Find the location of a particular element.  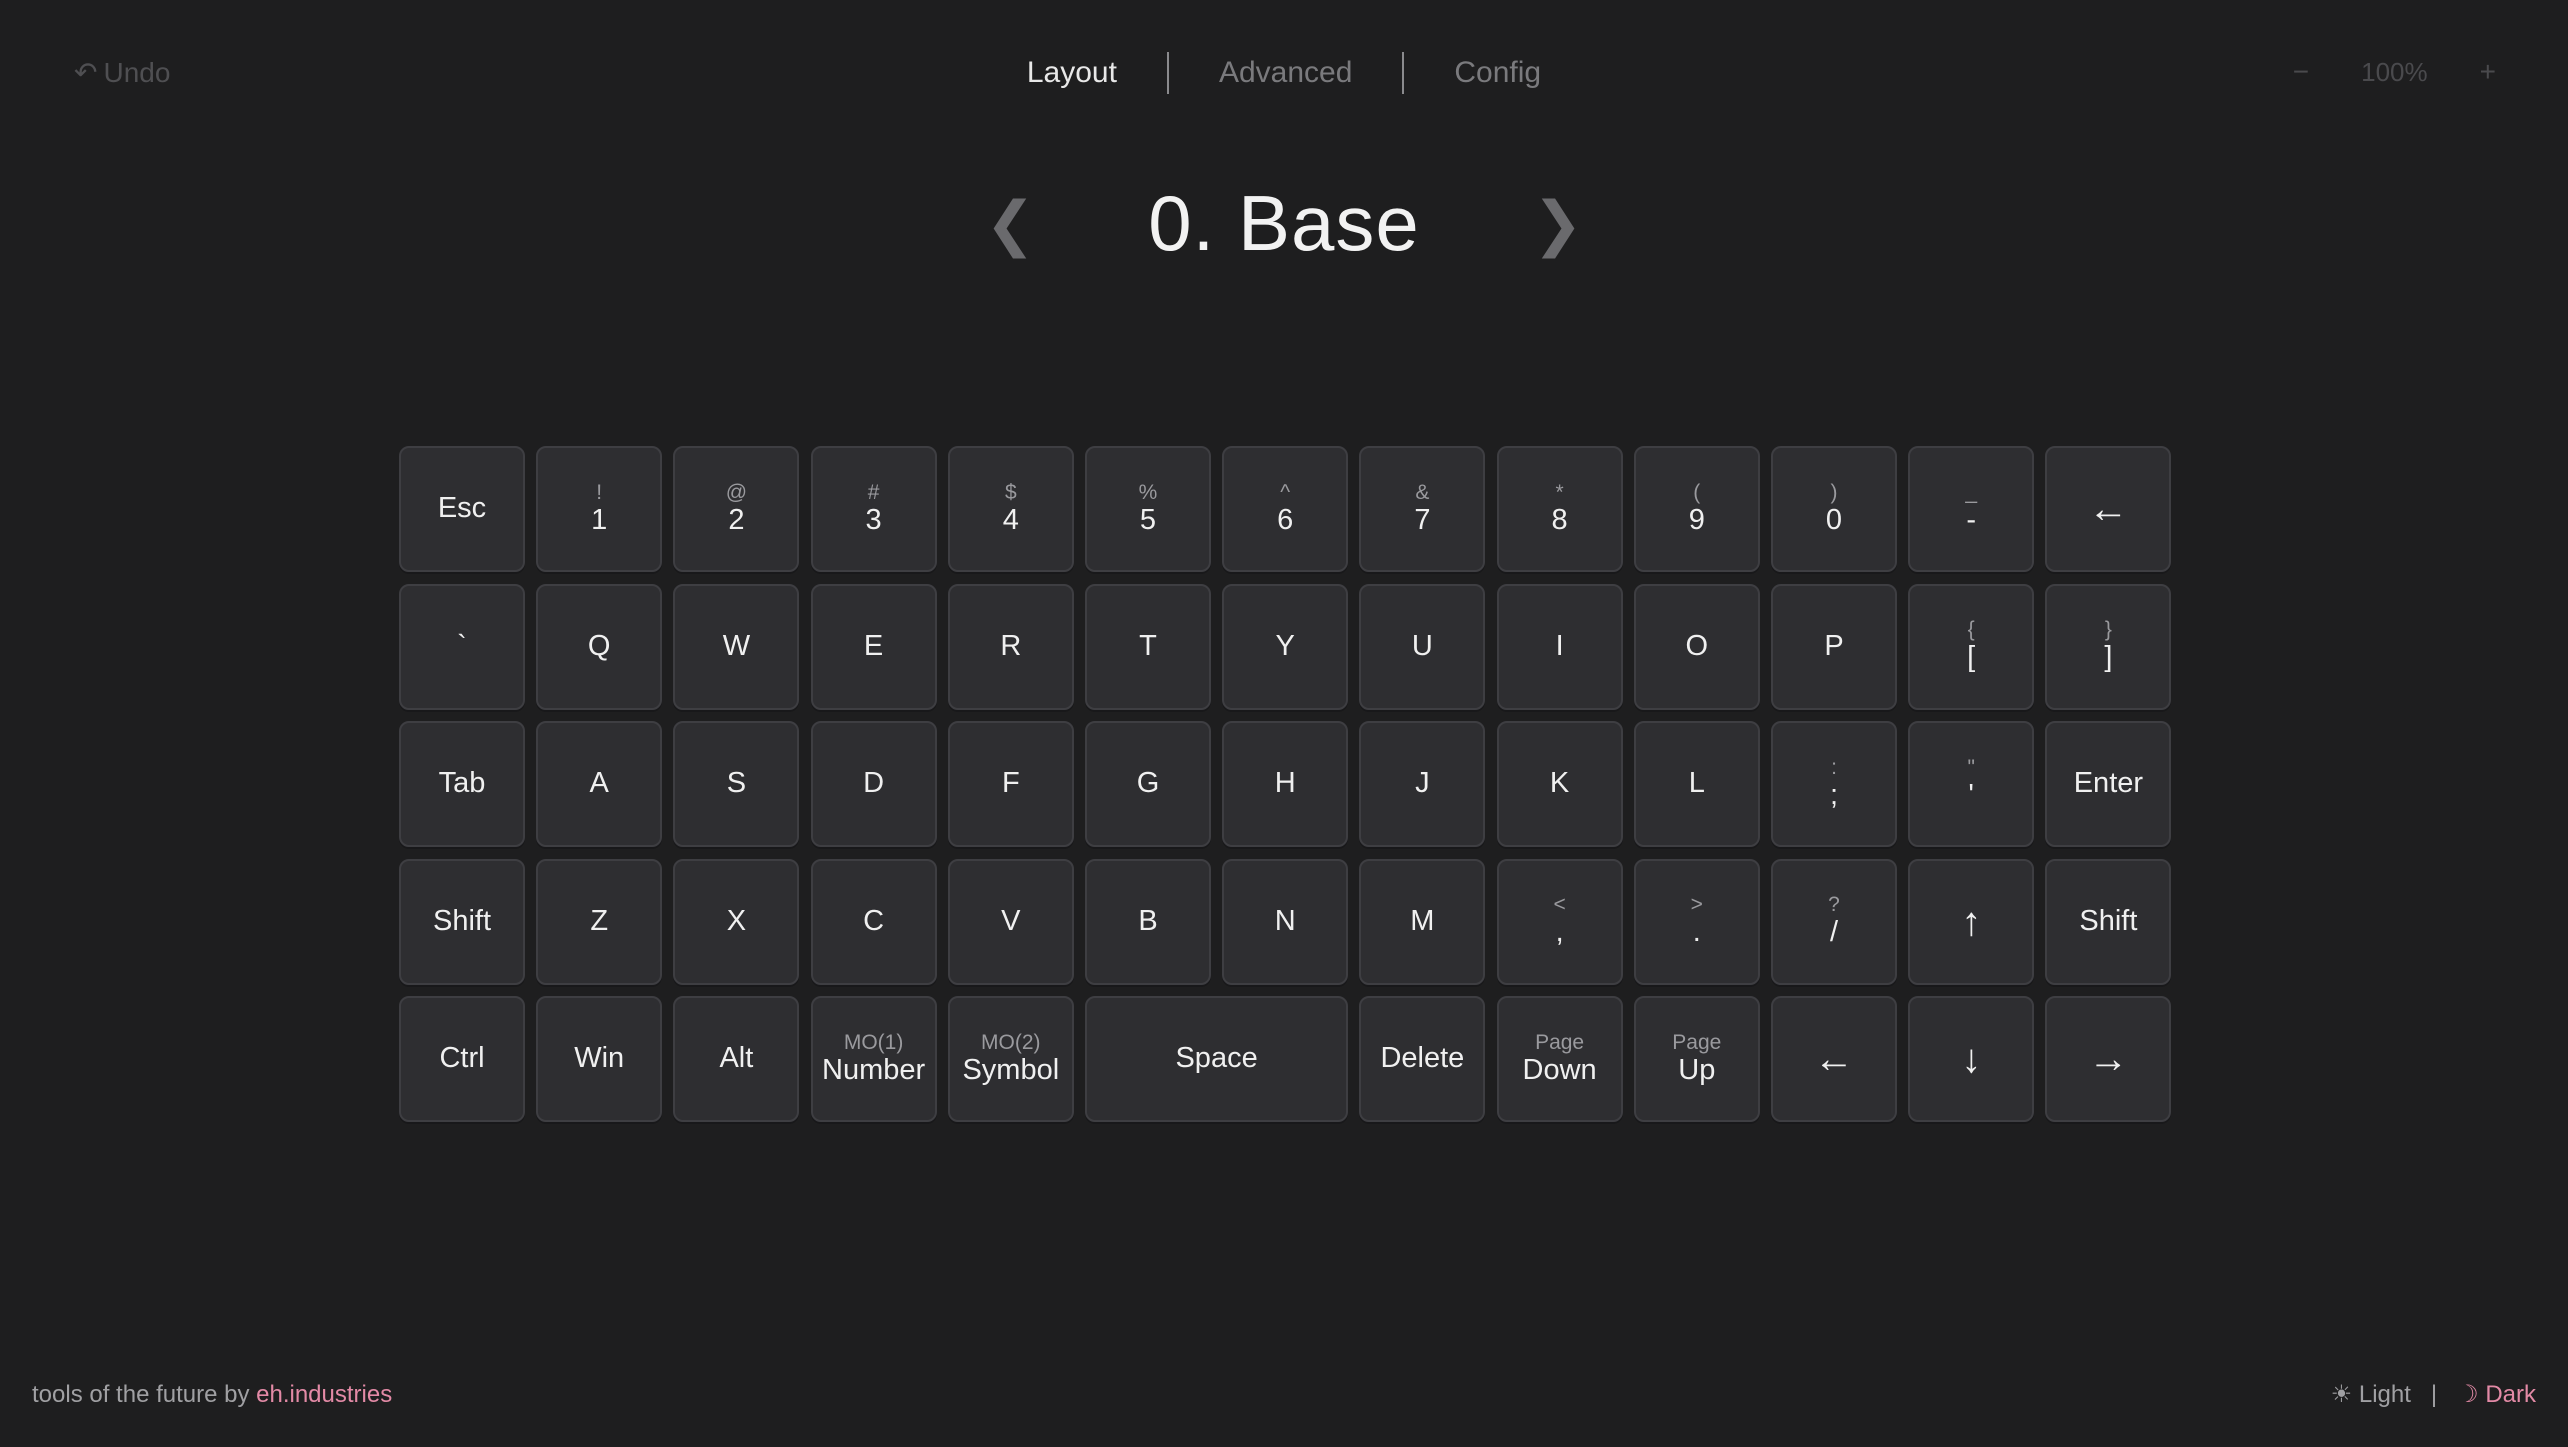

key-x: X is located at coordinates (736, 921).